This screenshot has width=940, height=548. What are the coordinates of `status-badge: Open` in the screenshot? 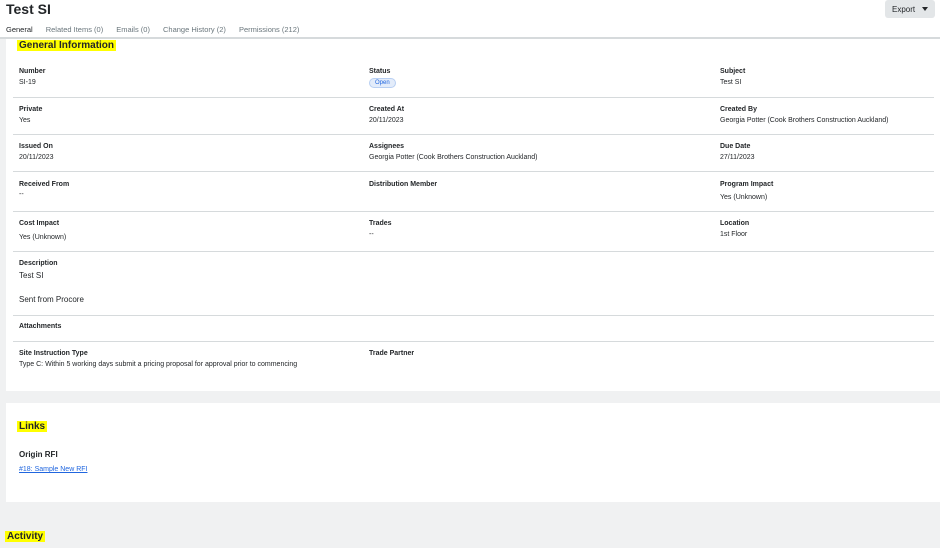 It's located at (382, 83).